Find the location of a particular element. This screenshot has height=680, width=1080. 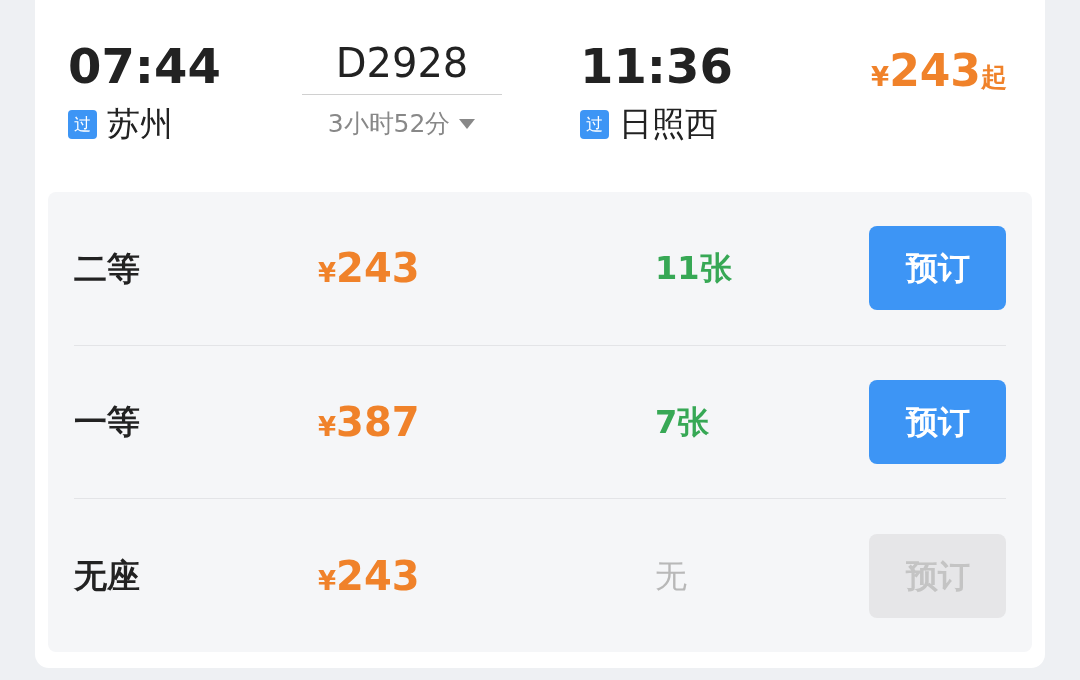

seat-class: 一等 is located at coordinates (107, 422).